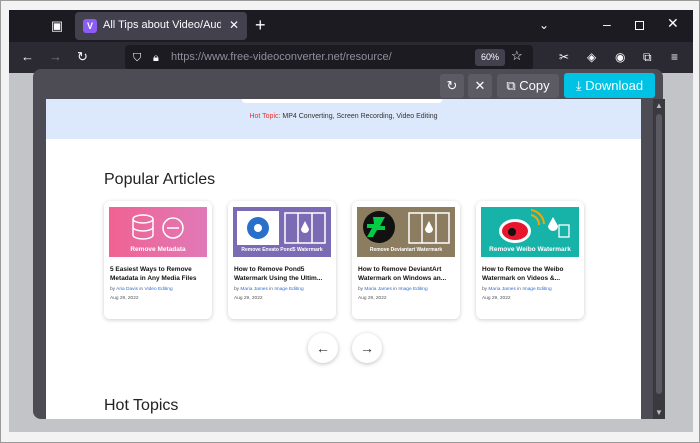 This screenshot has width=700, height=443. I want to click on tab-active: V All Tips about Video/Audio Con ✕, so click(161, 26).